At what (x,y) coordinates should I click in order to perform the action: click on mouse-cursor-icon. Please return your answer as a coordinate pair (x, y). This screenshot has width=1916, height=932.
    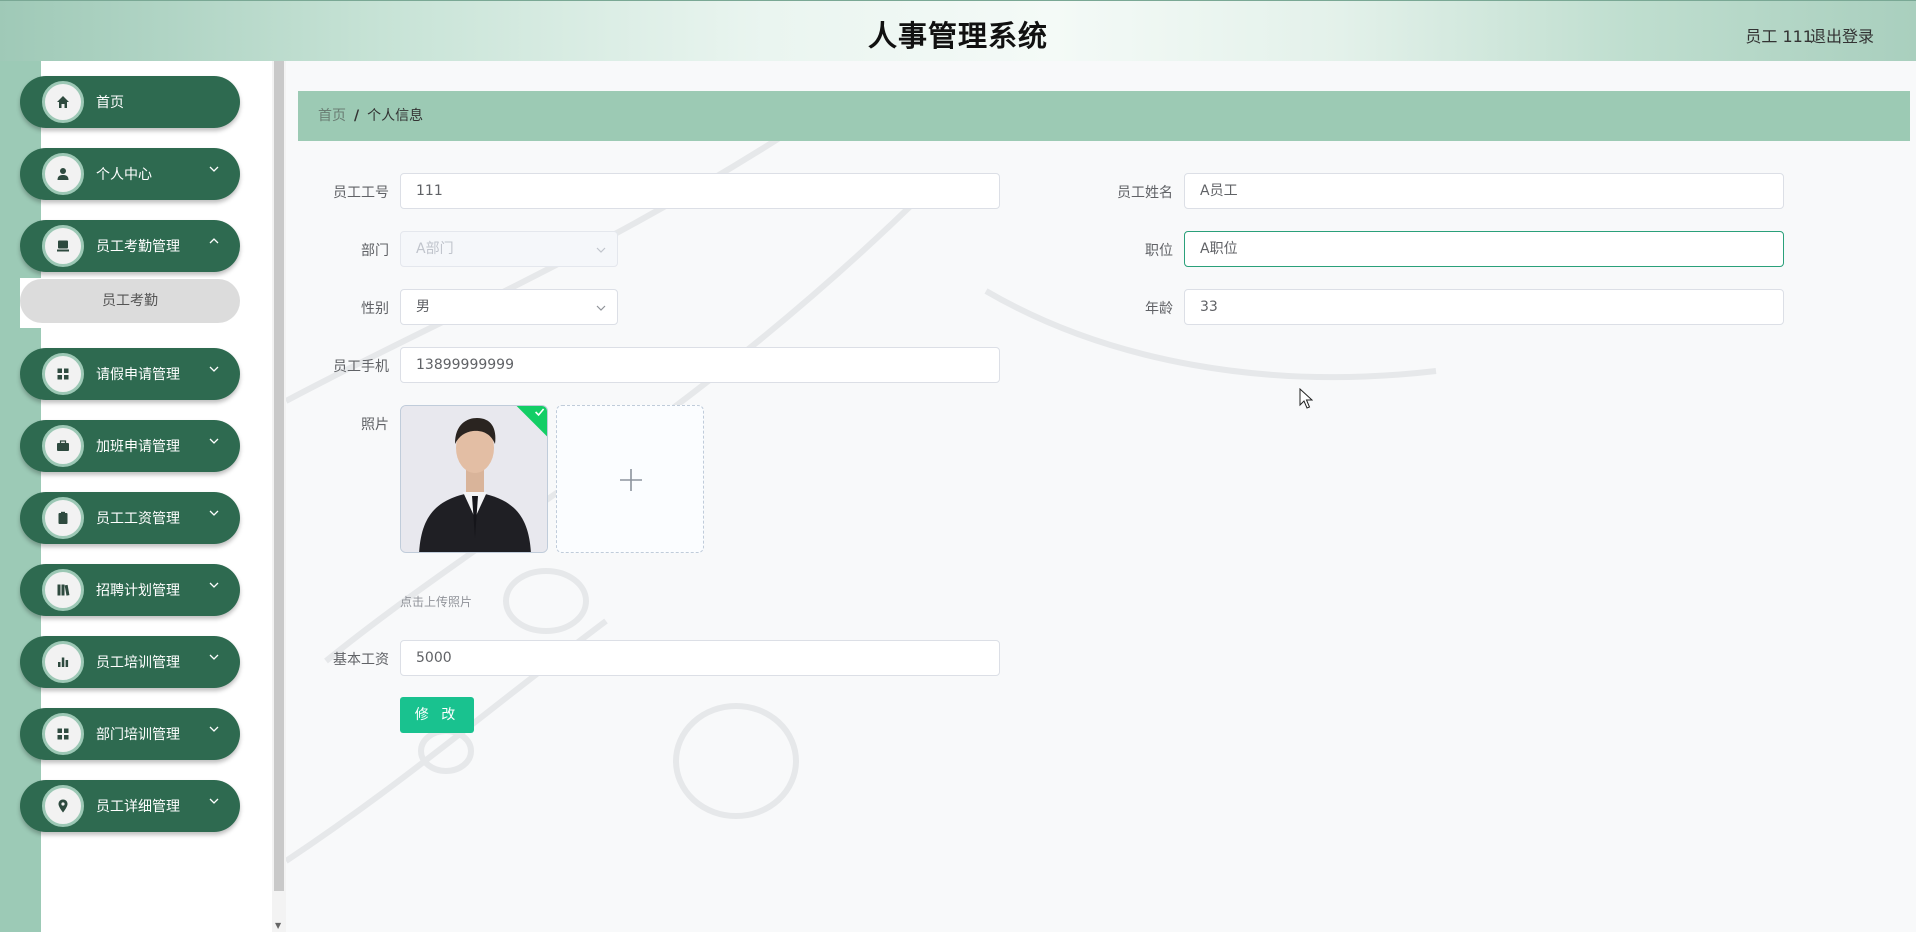
    Looking at the image, I should click on (1306, 398).